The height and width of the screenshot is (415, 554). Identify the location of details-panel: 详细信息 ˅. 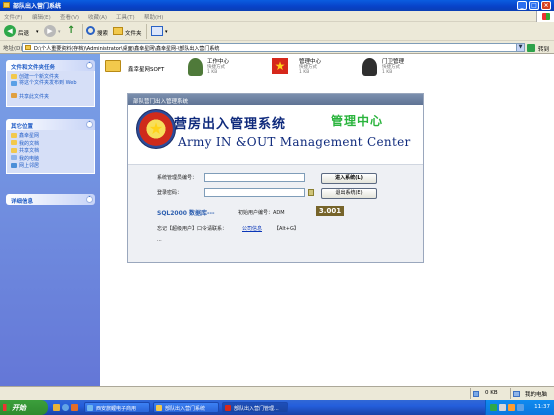
(50, 199).